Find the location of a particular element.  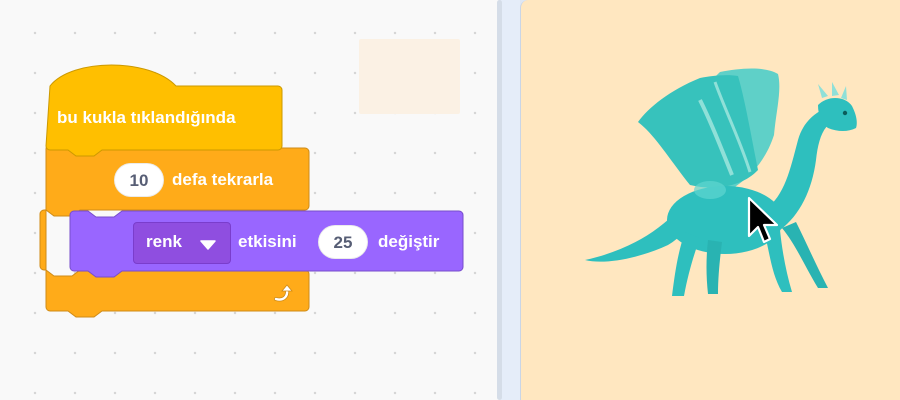

effect-dropdown-value: renk is located at coordinates (164, 241).